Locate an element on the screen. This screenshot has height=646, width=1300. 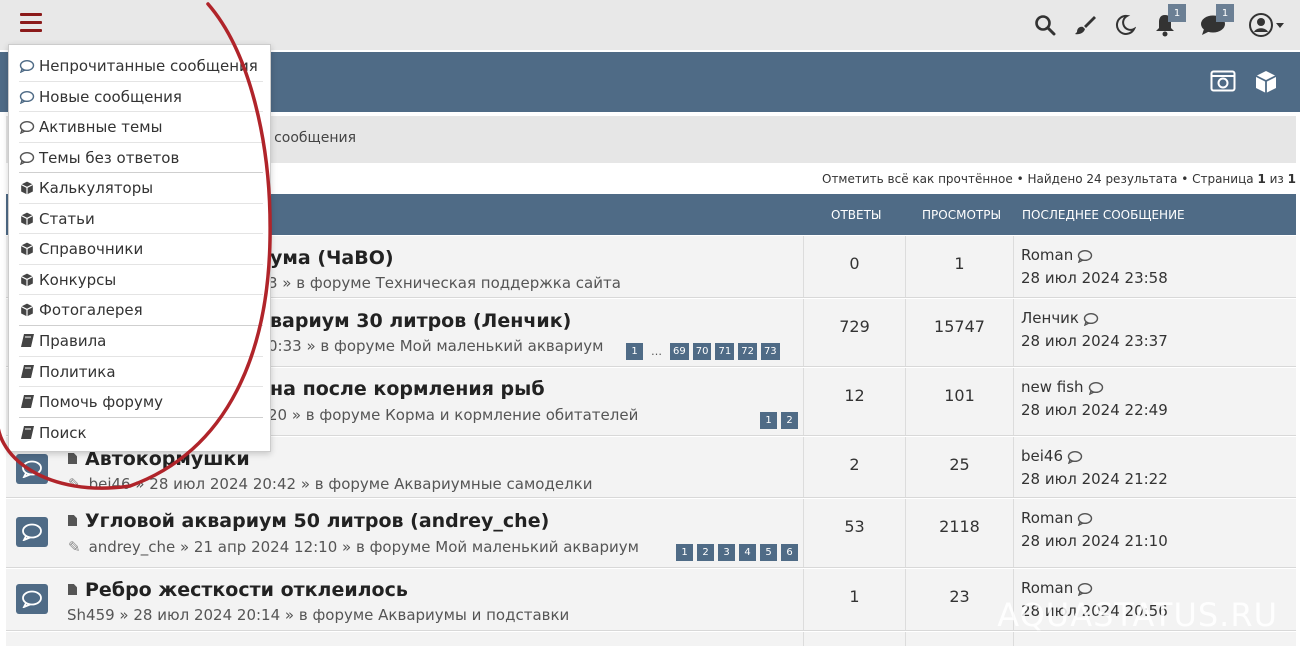
topic-title-wrap: Ребро жесткости отклеилось is located at coordinates (238, 590).